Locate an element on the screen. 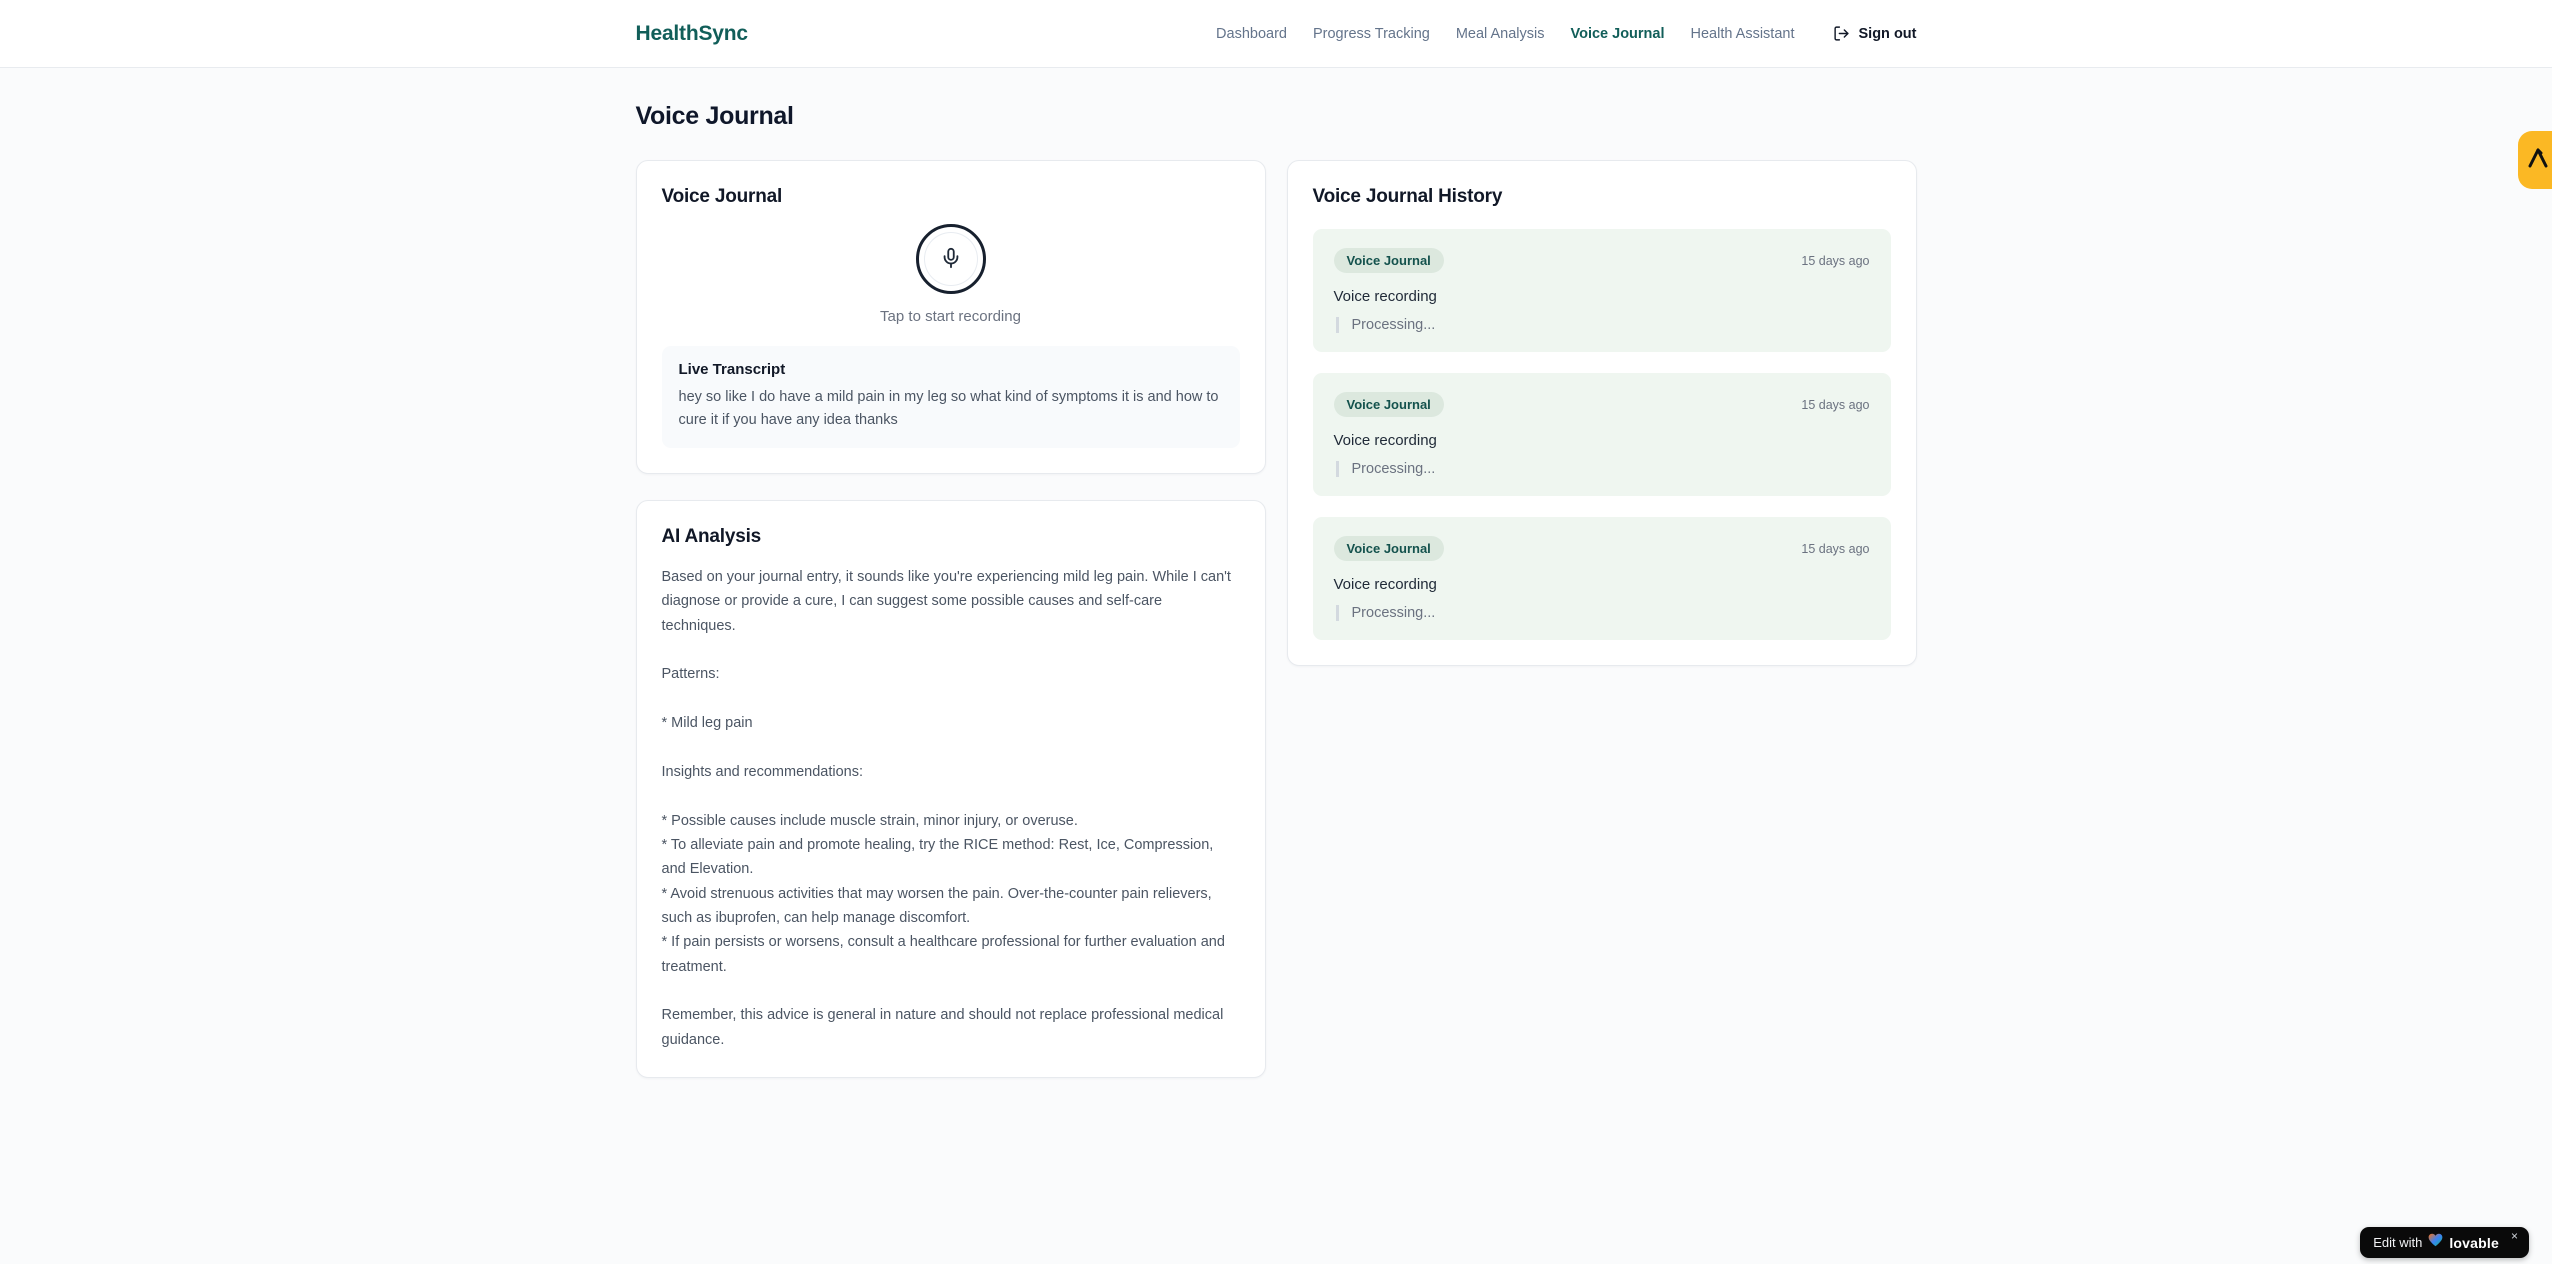  nav-item-progress-tracking: Progress Tracking is located at coordinates (1371, 34).